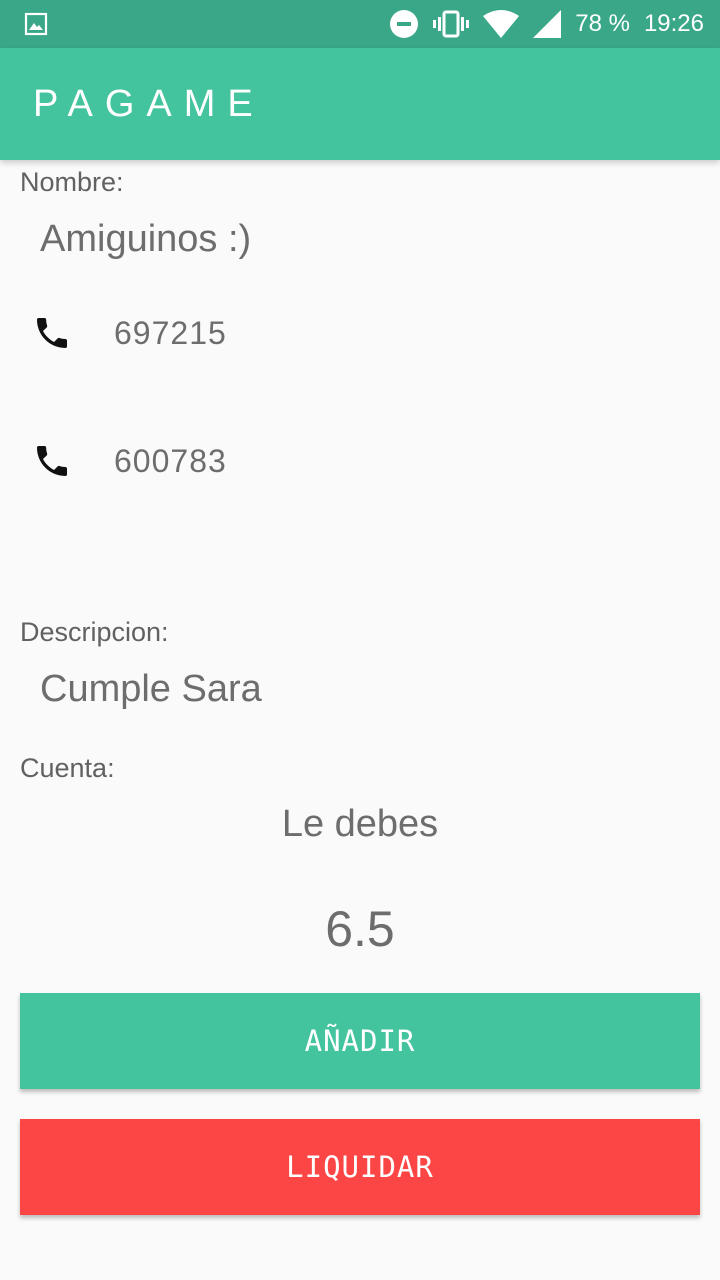  I want to click on descripcion-label: Descripcion:, so click(94, 632).